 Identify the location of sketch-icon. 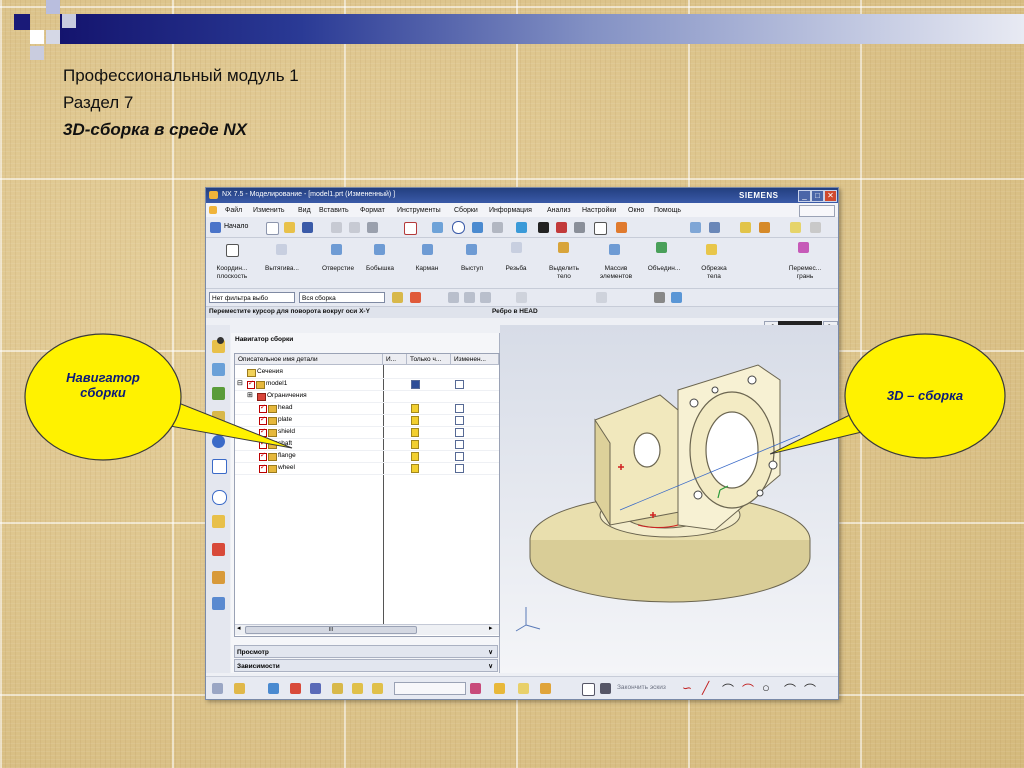
(217, 688).